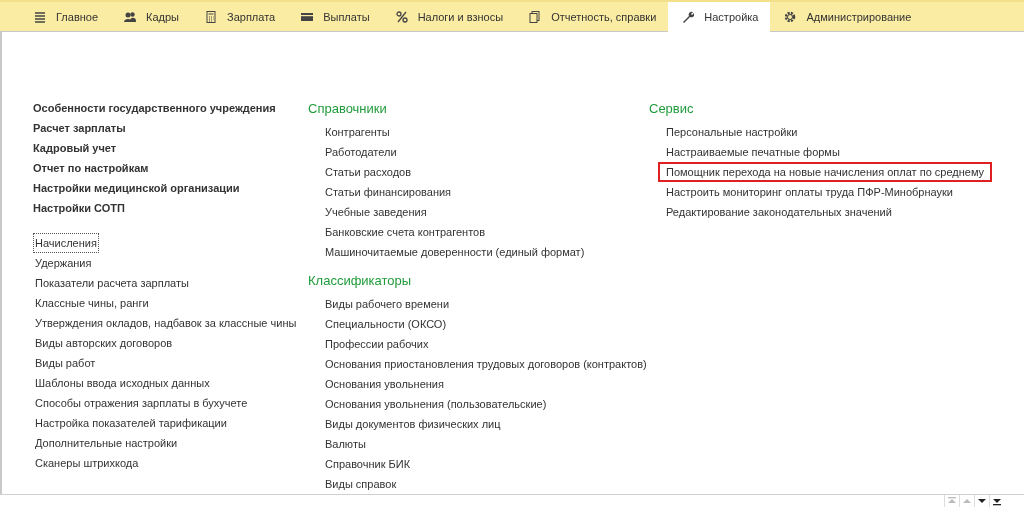 The height and width of the screenshot is (507, 1024). I want to click on section-tab: Отчетность, справки, so click(592, 17).